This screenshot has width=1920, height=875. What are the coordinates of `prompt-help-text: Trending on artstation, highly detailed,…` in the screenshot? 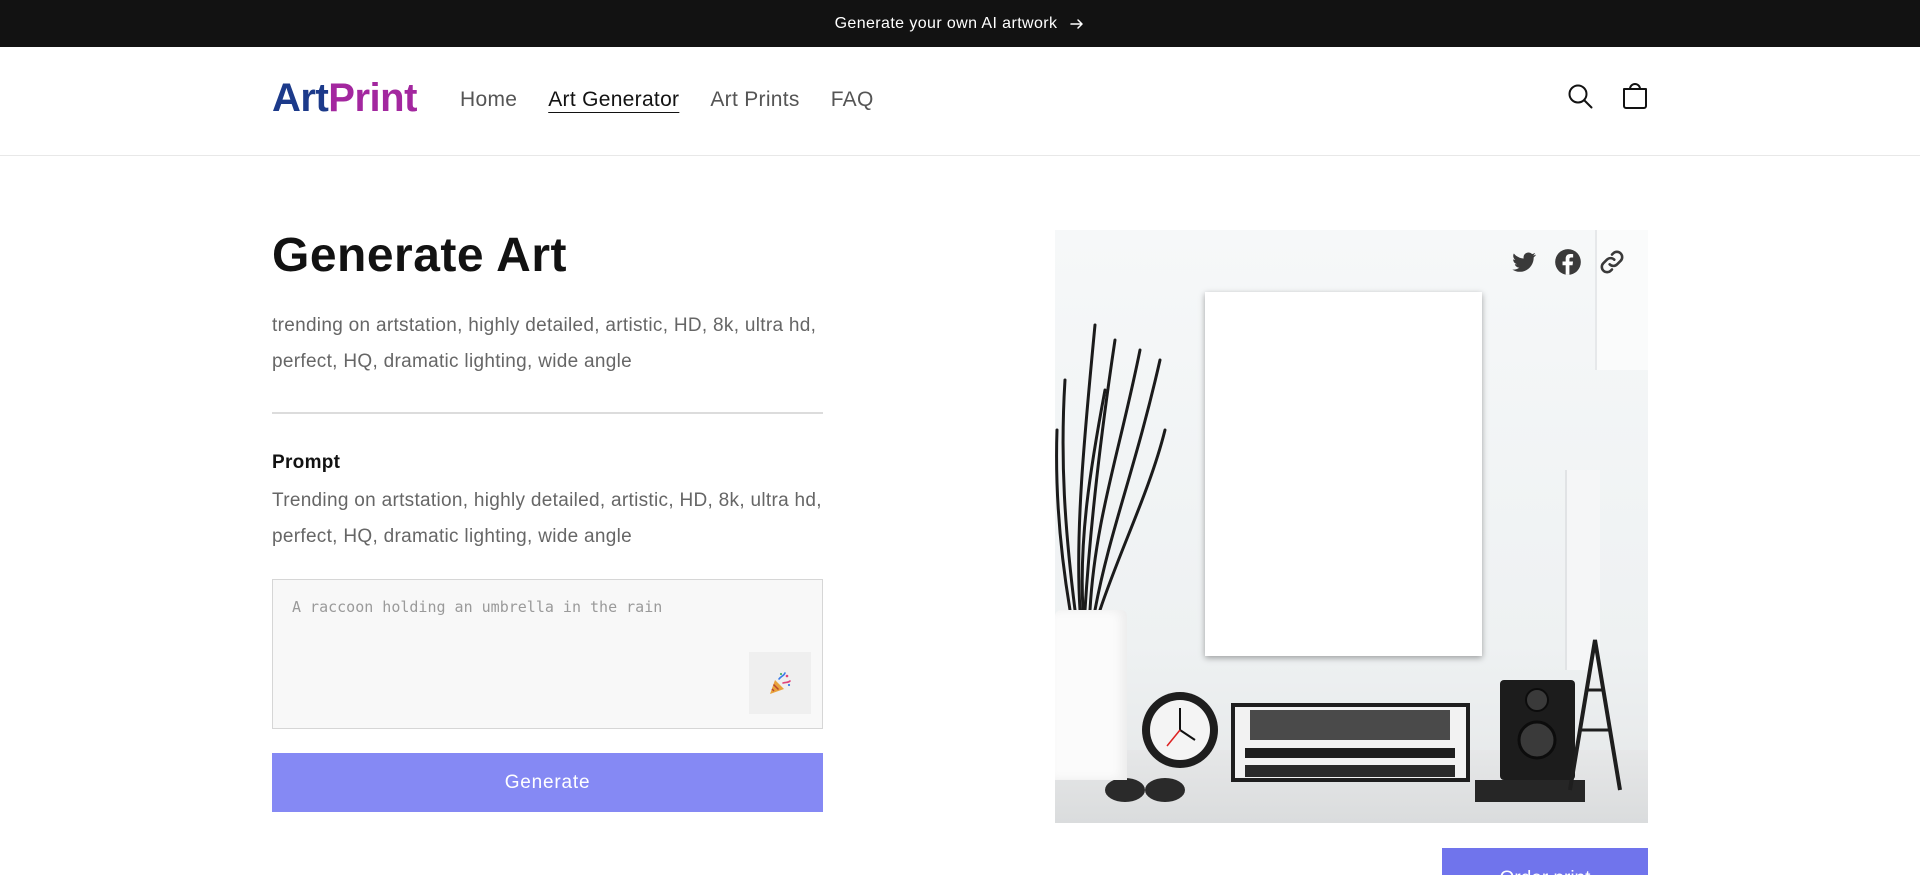 It's located at (547, 518).